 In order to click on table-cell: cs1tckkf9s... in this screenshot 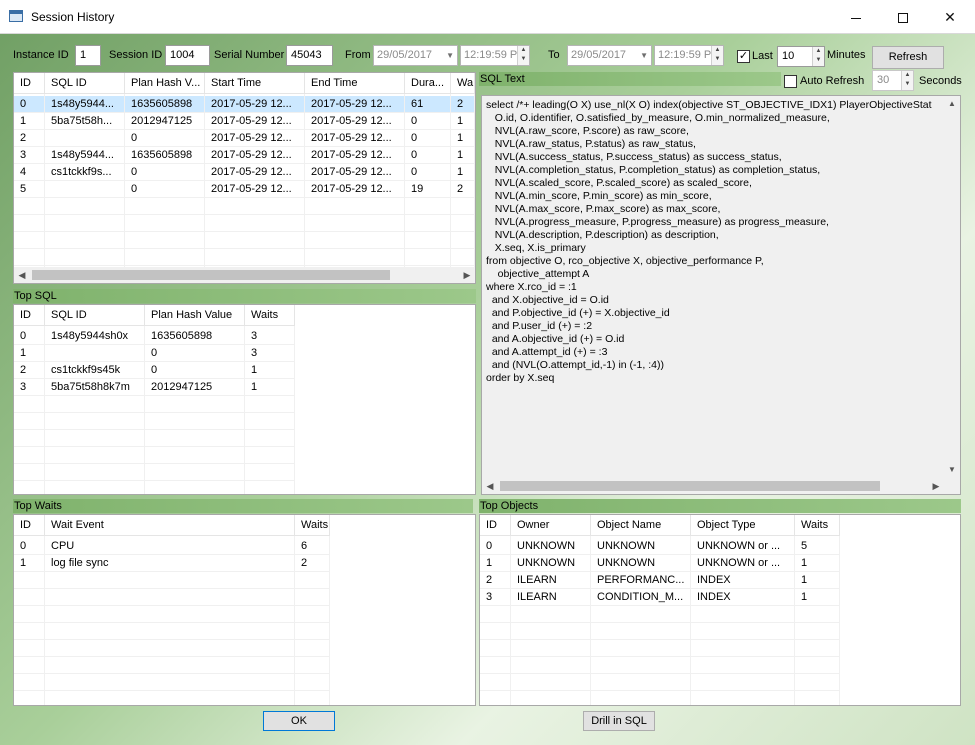, I will do `click(85, 172)`.